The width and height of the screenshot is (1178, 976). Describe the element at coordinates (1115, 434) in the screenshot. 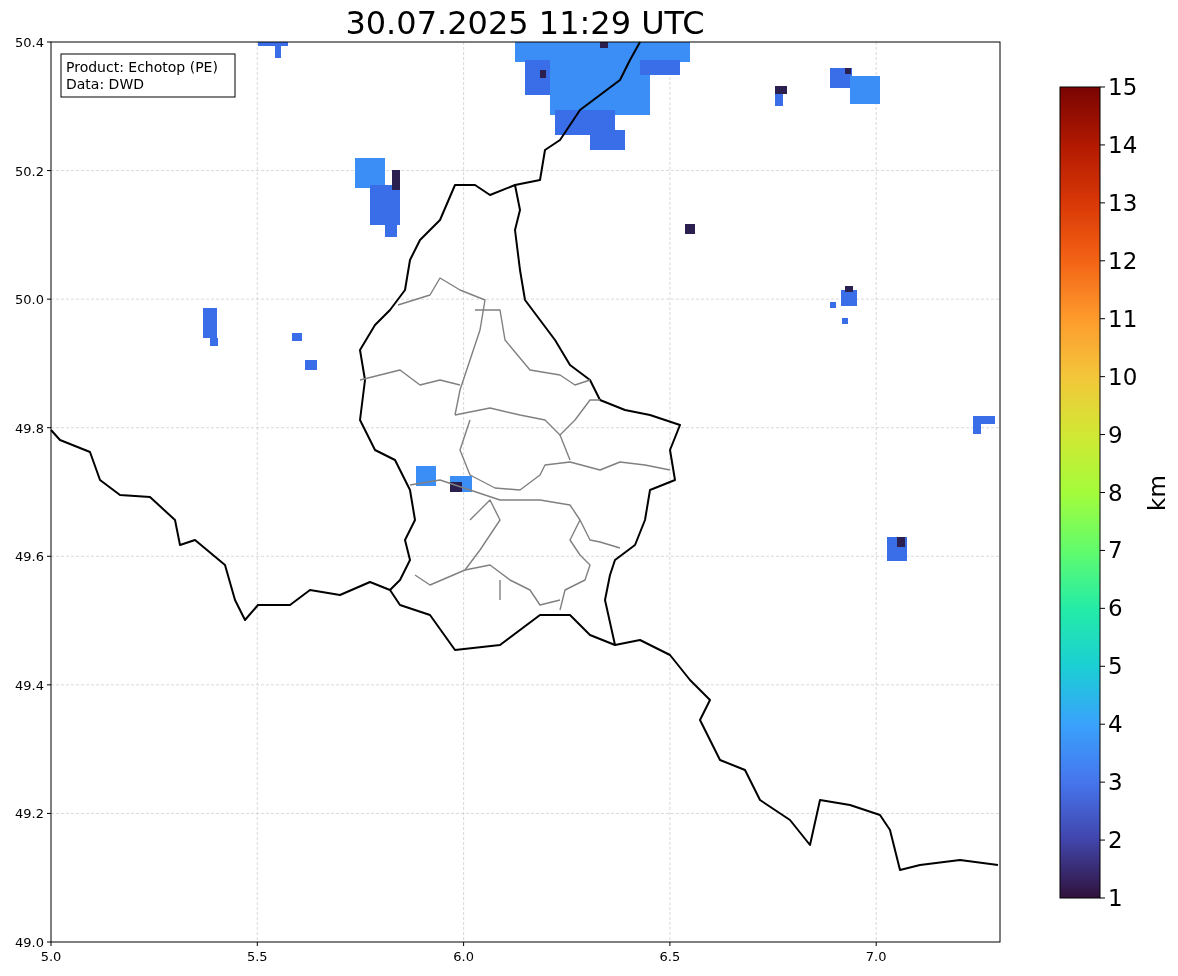

I see `colorbar-tick-label: 9` at that location.